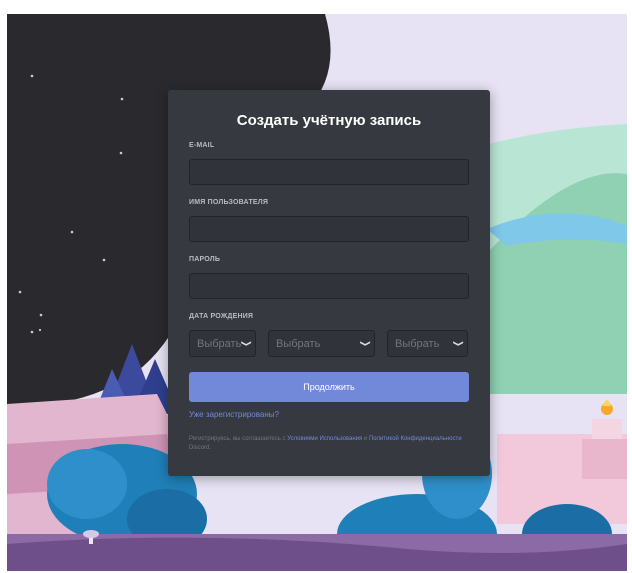  I want to click on year-select: Выбрать ❯, so click(427, 343).